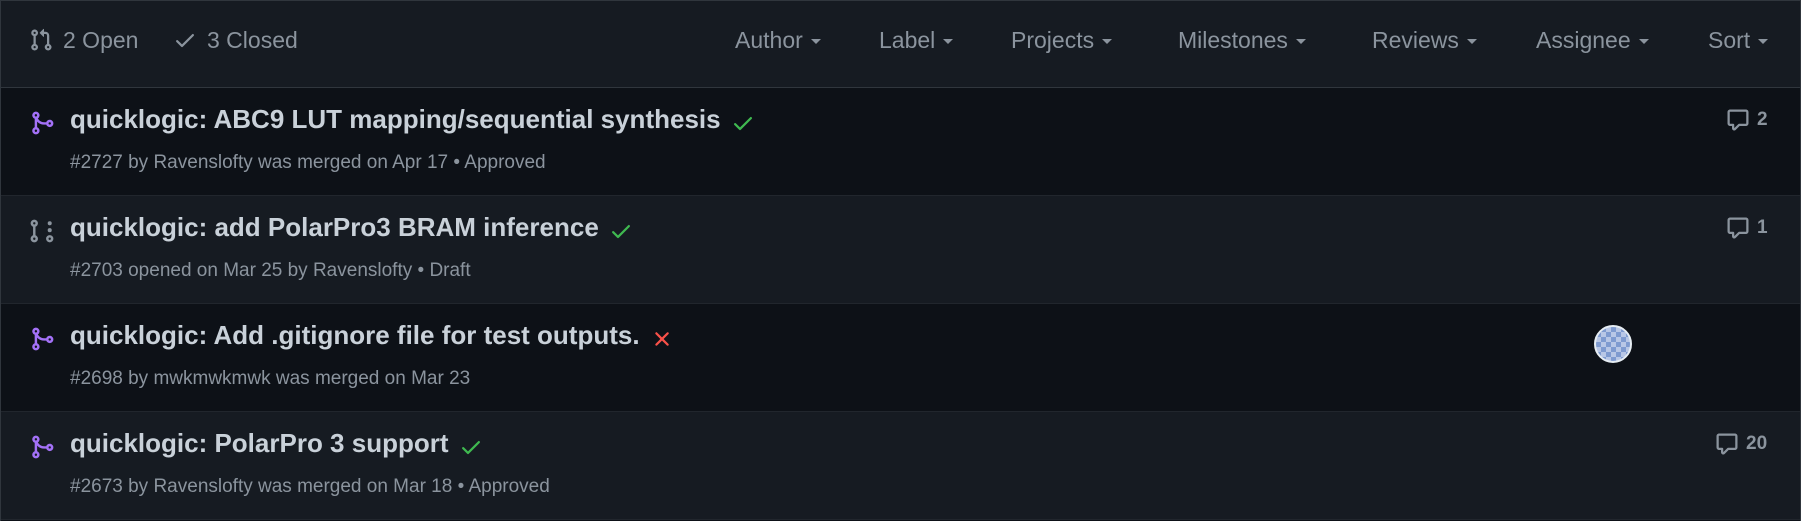  Describe the element at coordinates (1233, 39) in the screenshot. I see `milestones-filter-label: Milestones` at that location.